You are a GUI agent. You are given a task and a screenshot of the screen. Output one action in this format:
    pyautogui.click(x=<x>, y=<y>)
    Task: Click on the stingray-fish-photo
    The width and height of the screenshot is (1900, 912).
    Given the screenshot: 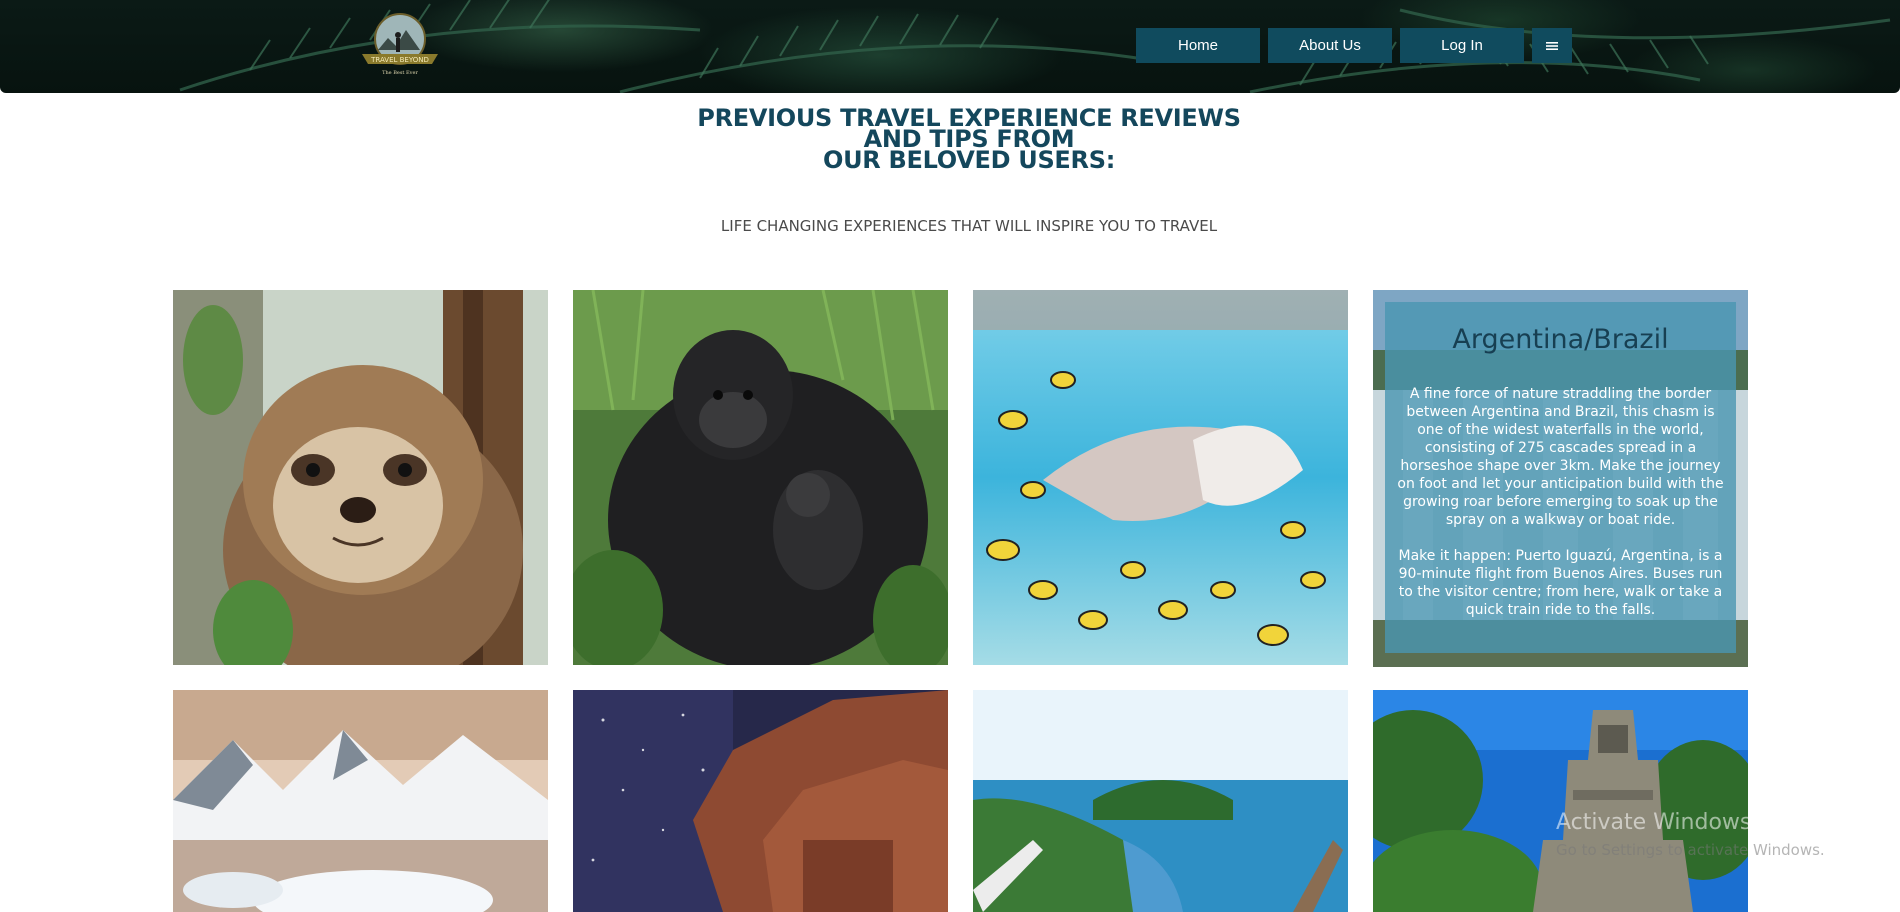 What is the action you would take?
    pyautogui.click(x=1160, y=477)
    